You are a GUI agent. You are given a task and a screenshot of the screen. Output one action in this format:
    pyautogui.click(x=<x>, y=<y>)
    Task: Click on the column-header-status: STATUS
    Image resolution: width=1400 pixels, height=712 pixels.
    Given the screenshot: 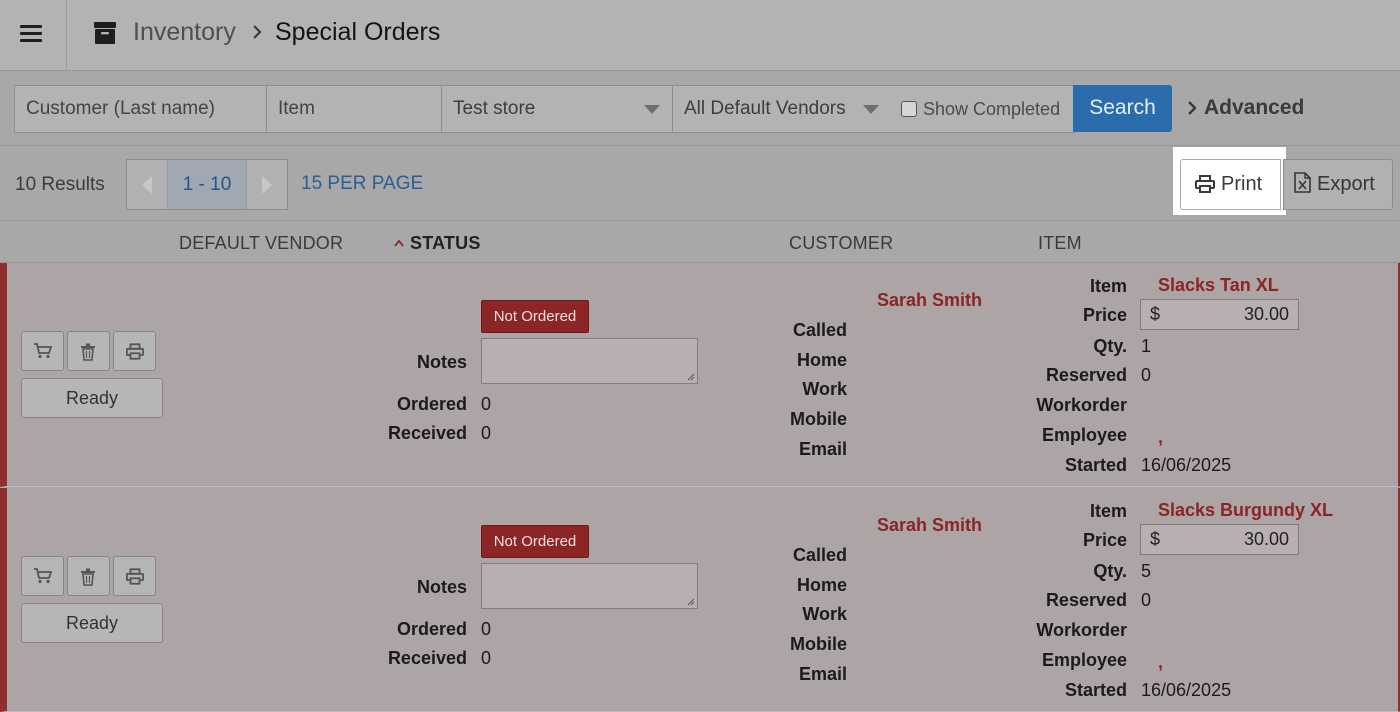 What is the action you would take?
    pyautogui.click(x=437, y=243)
    